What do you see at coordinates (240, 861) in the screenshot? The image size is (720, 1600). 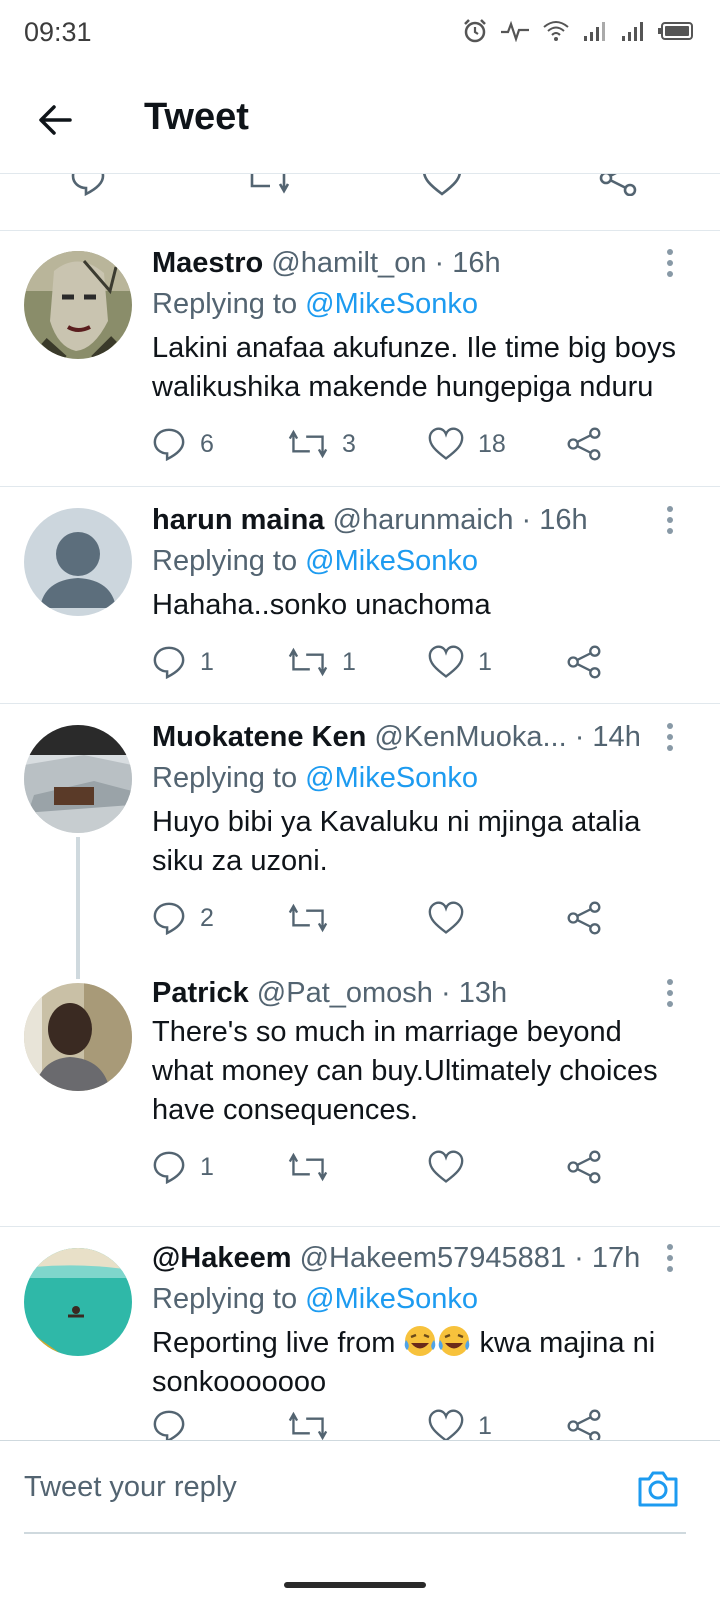 I see `tweet-text-line: siku za uzoni.` at bounding box center [240, 861].